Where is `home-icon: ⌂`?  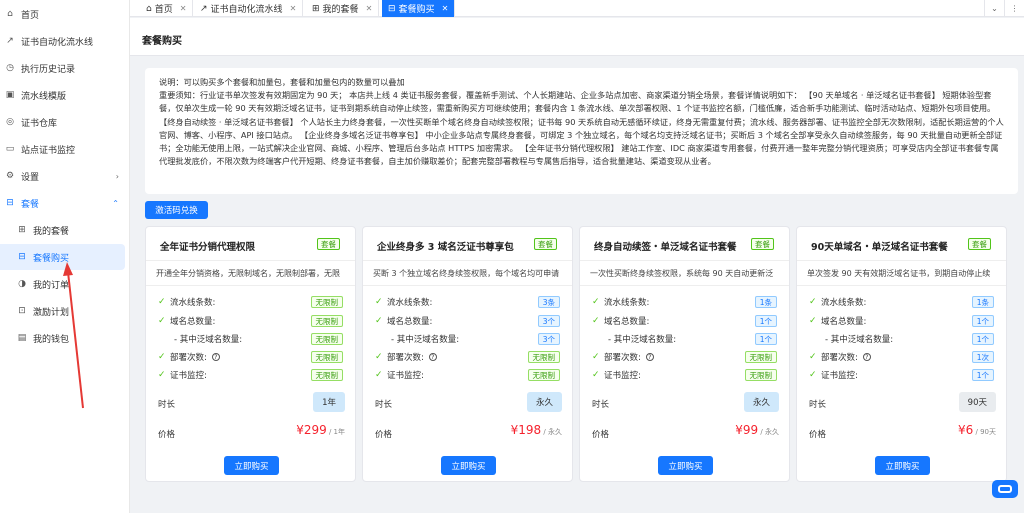
home-icon: ⌂ is located at coordinates (149, 8).